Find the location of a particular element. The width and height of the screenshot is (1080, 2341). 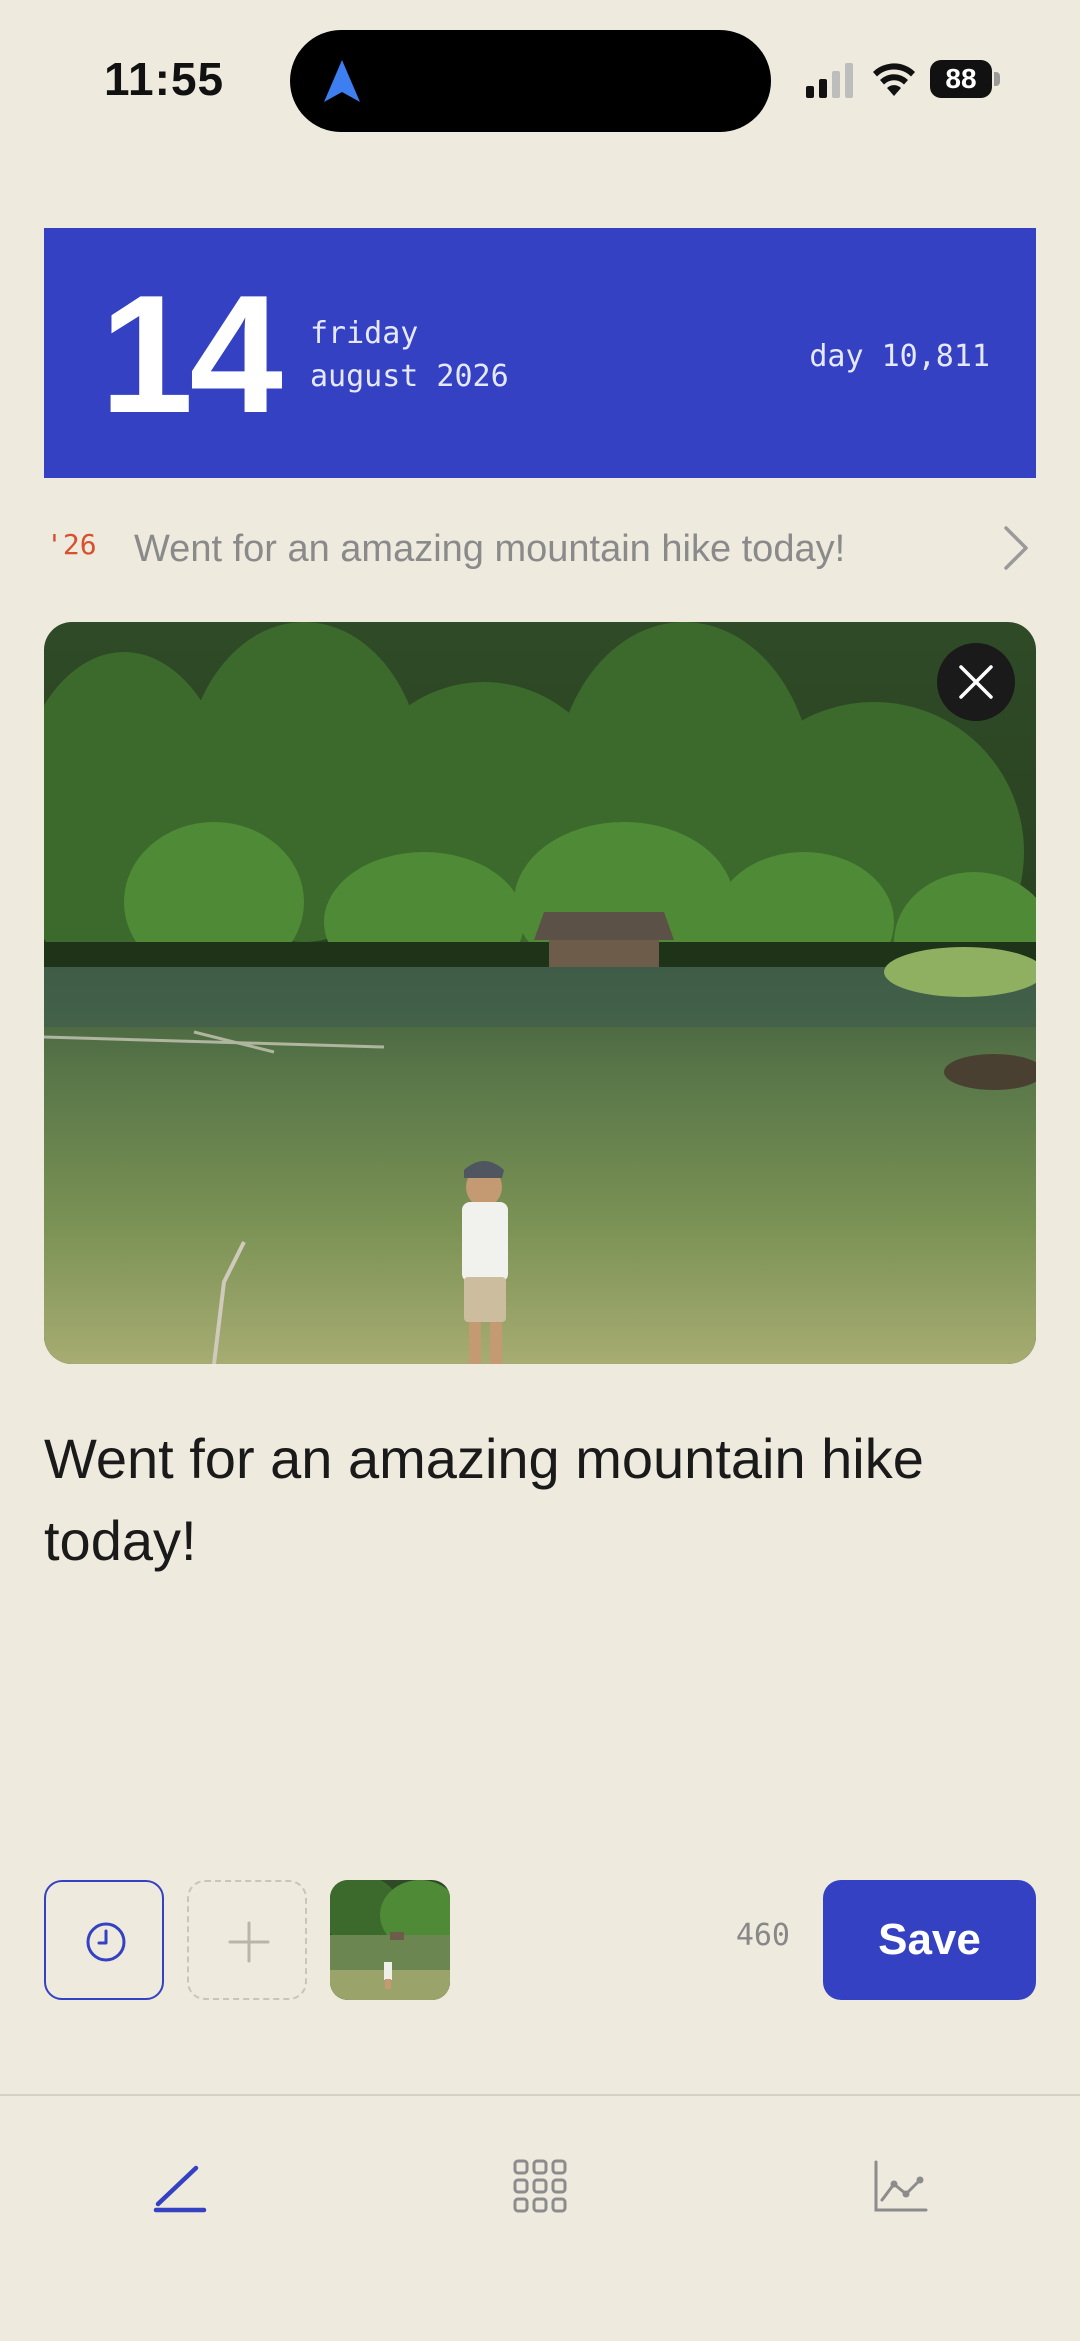

entry-text-field: Went for an amazing mountain hike today! is located at coordinates (540, 1500).